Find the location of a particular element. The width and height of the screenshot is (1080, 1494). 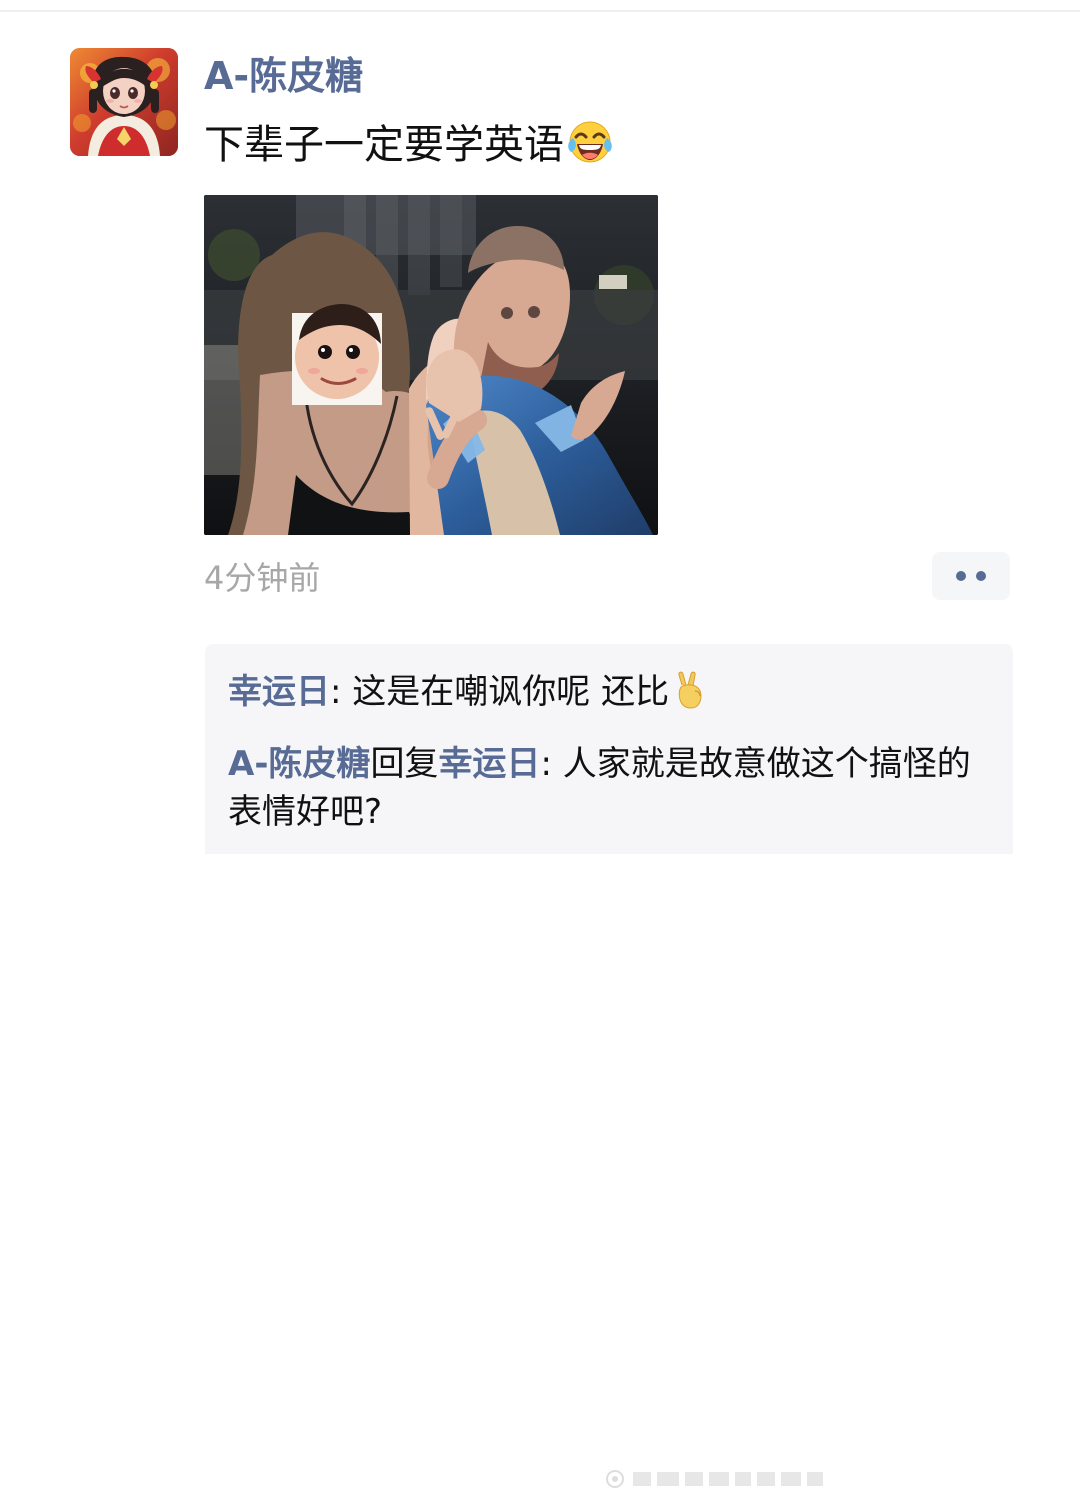

anime-girl-avatar-icon is located at coordinates (124, 102).